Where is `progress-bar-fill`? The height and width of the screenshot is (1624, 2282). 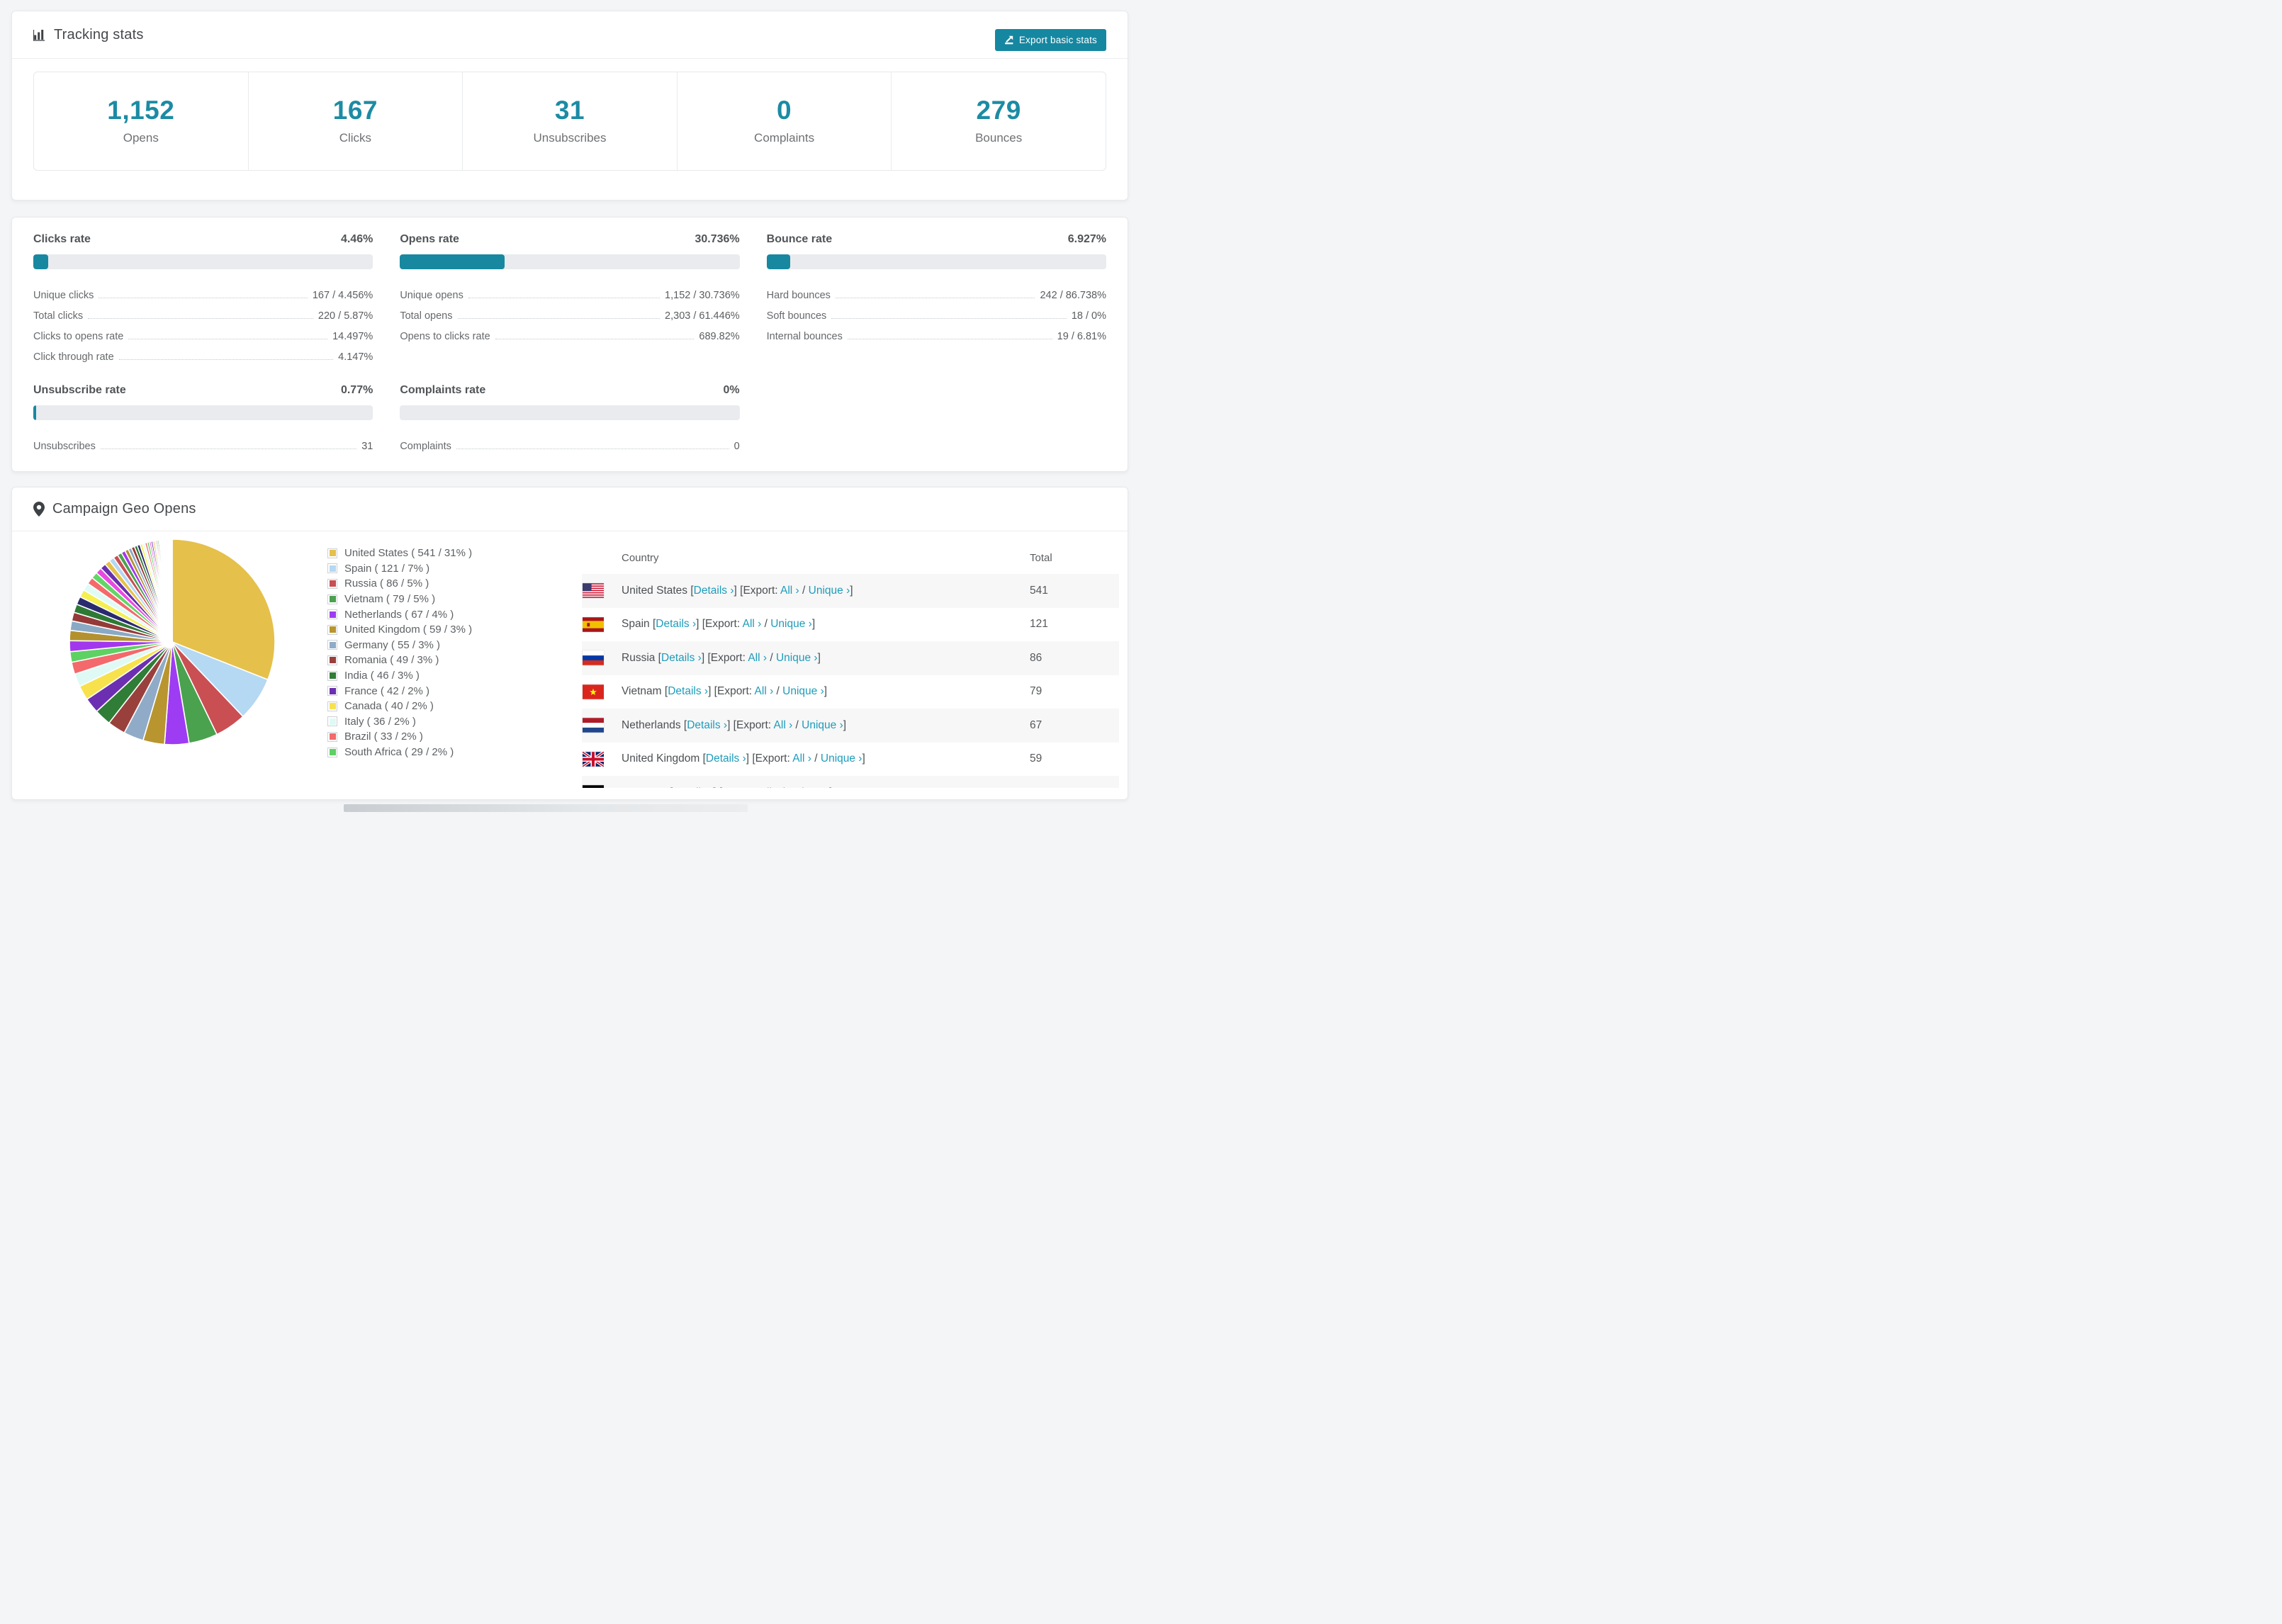 progress-bar-fill is located at coordinates (34, 413).